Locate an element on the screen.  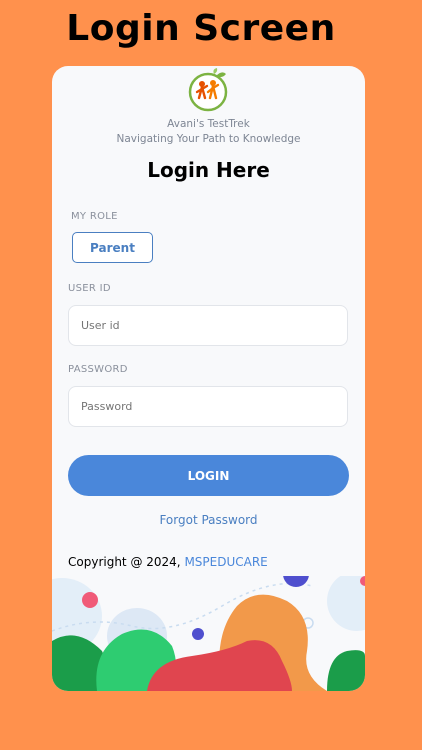
password-input is located at coordinates (208, 406).